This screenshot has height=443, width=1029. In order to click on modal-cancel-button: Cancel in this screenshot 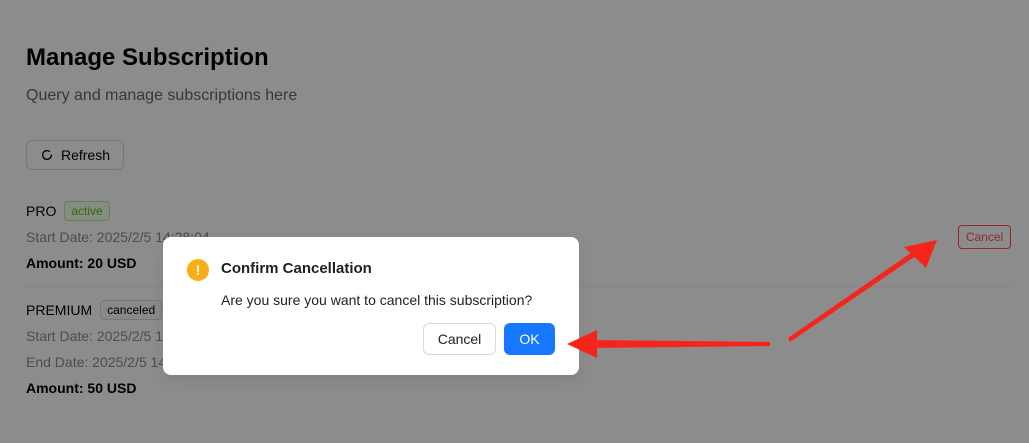, I will do `click(459, 339)`.